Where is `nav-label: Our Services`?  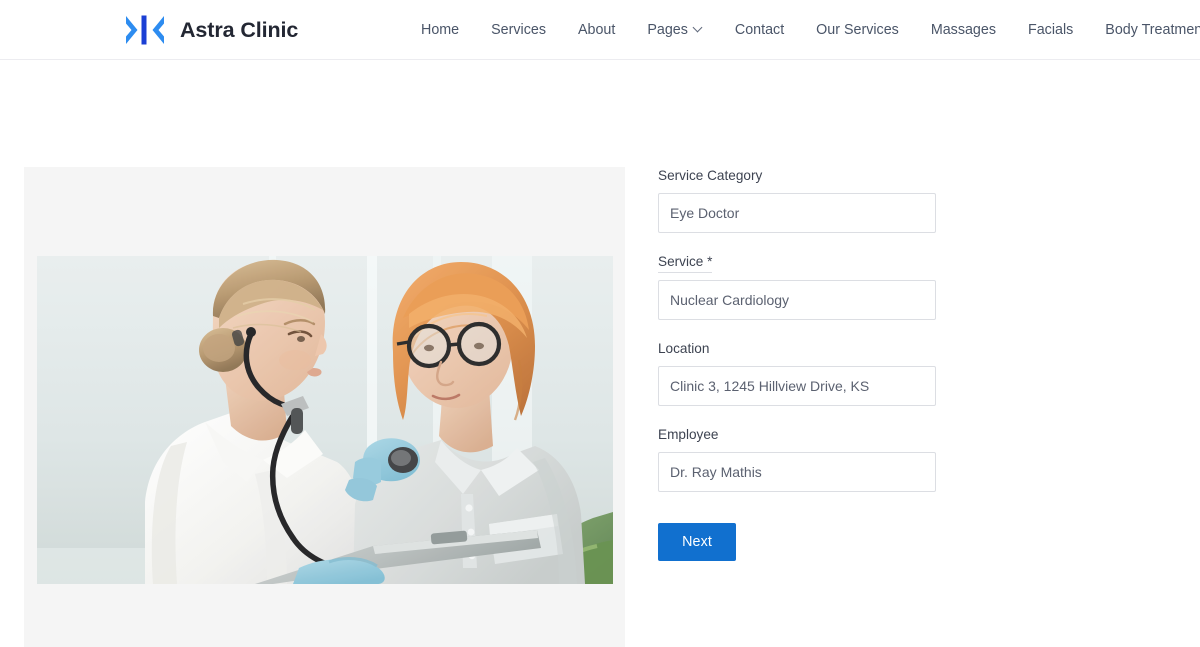
nav-label: Our Services is located at coordinates (857, 30).